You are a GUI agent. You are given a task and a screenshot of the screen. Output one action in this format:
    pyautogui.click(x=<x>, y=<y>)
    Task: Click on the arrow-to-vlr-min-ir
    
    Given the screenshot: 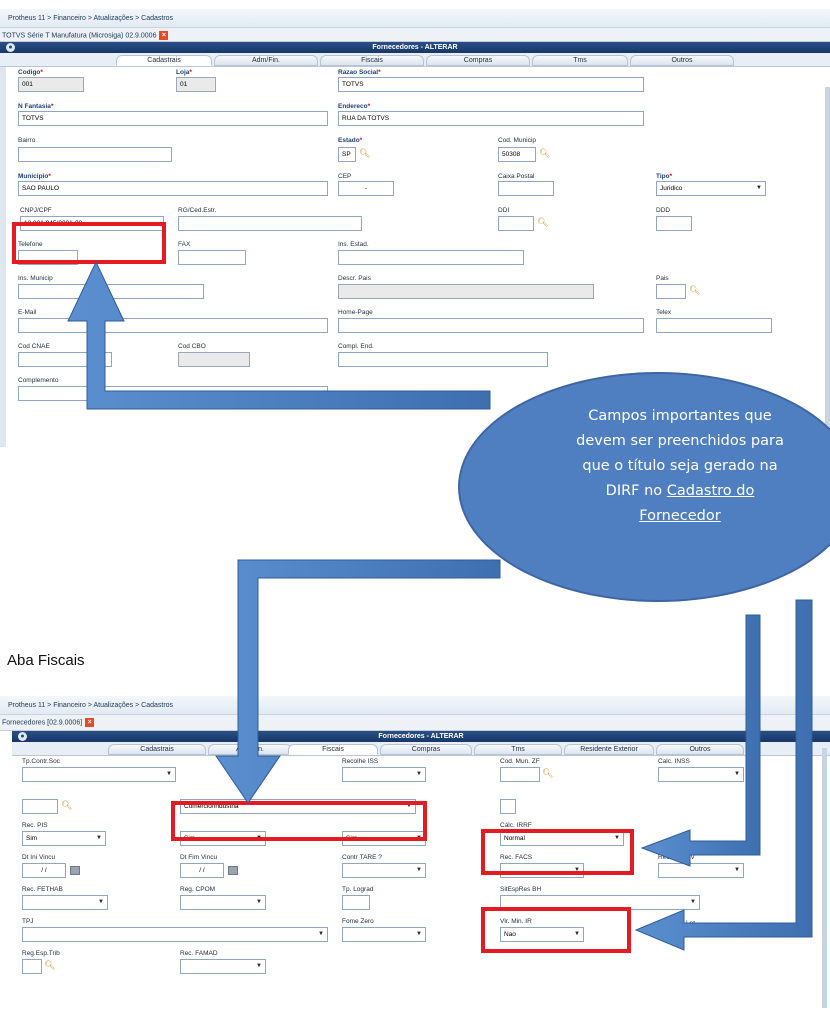 What is the action you would take?
    pyautogui.click(x=723, y=775)
    